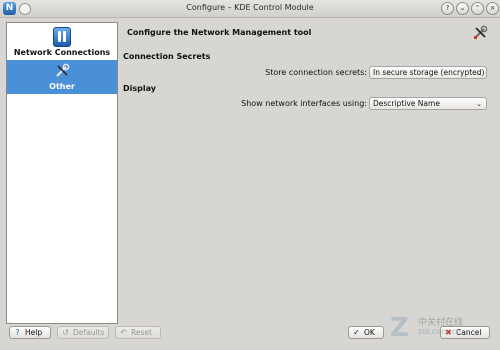 The image size is (500, 350). I want to click on help-title-button: ?, so click(447, 8).